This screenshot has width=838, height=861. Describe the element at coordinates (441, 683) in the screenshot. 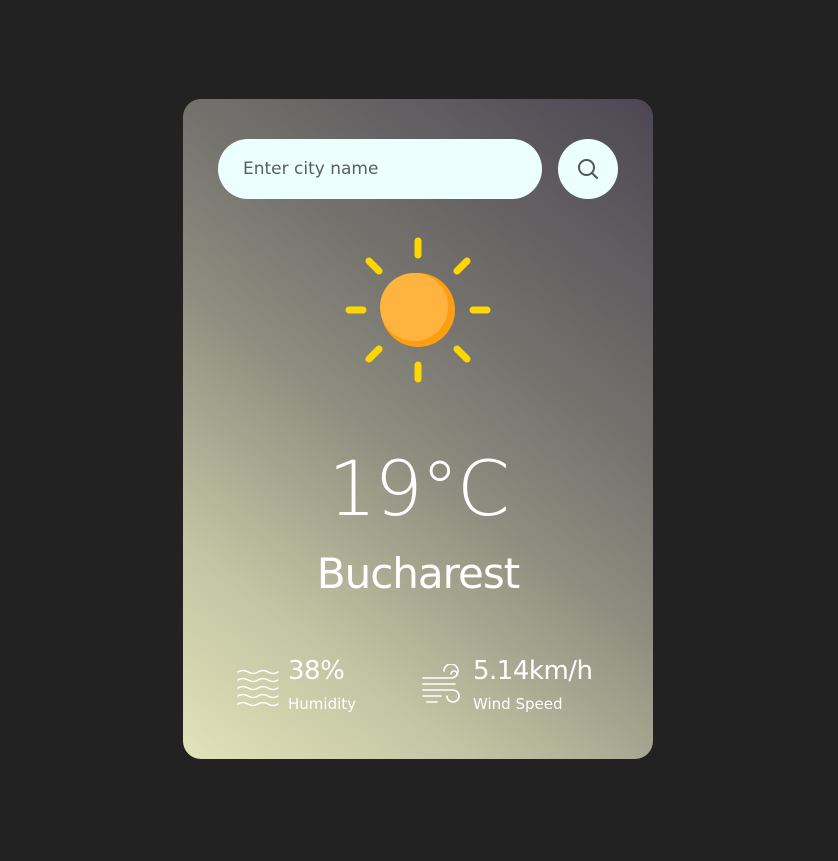

I see `wind-icon` at that location.